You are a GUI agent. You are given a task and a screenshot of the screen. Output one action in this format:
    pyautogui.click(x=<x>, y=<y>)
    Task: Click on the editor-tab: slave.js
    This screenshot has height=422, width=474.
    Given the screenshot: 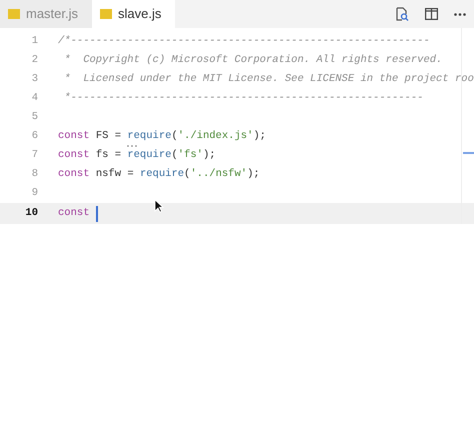 What is the action you would take?
    pyautogui.click(x=134, y=14)
    